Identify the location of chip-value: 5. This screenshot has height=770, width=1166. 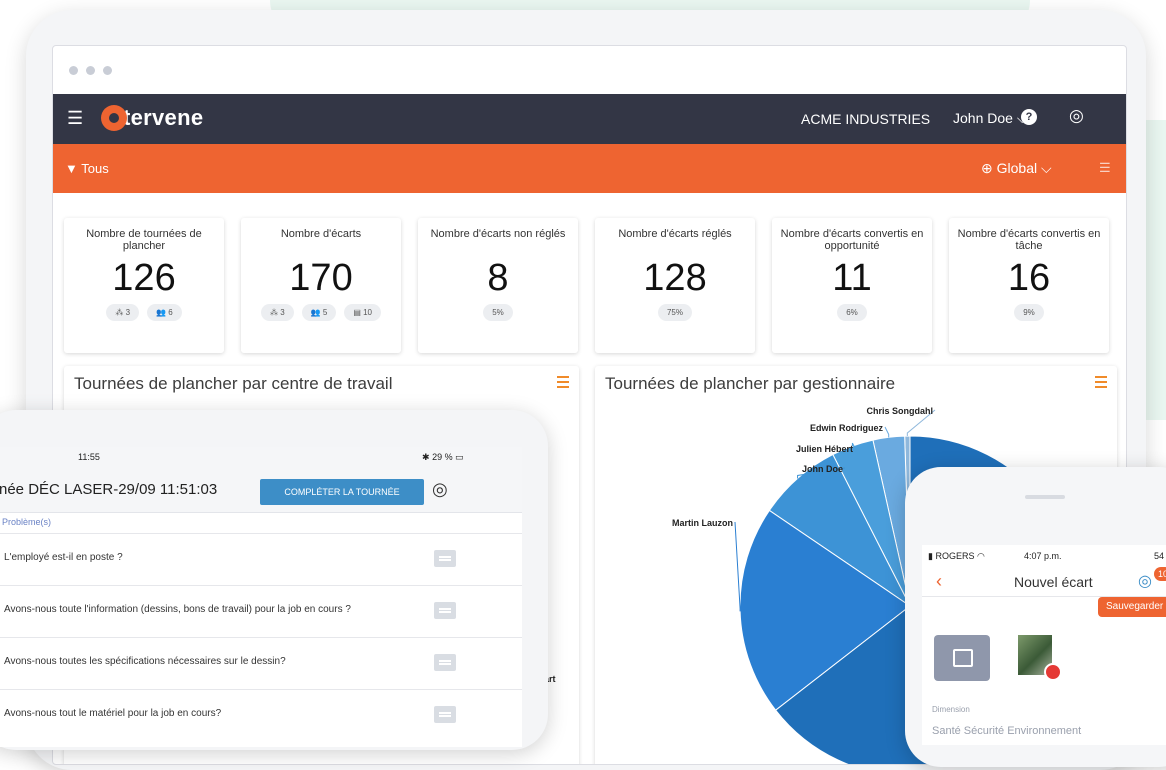
(325, 312).